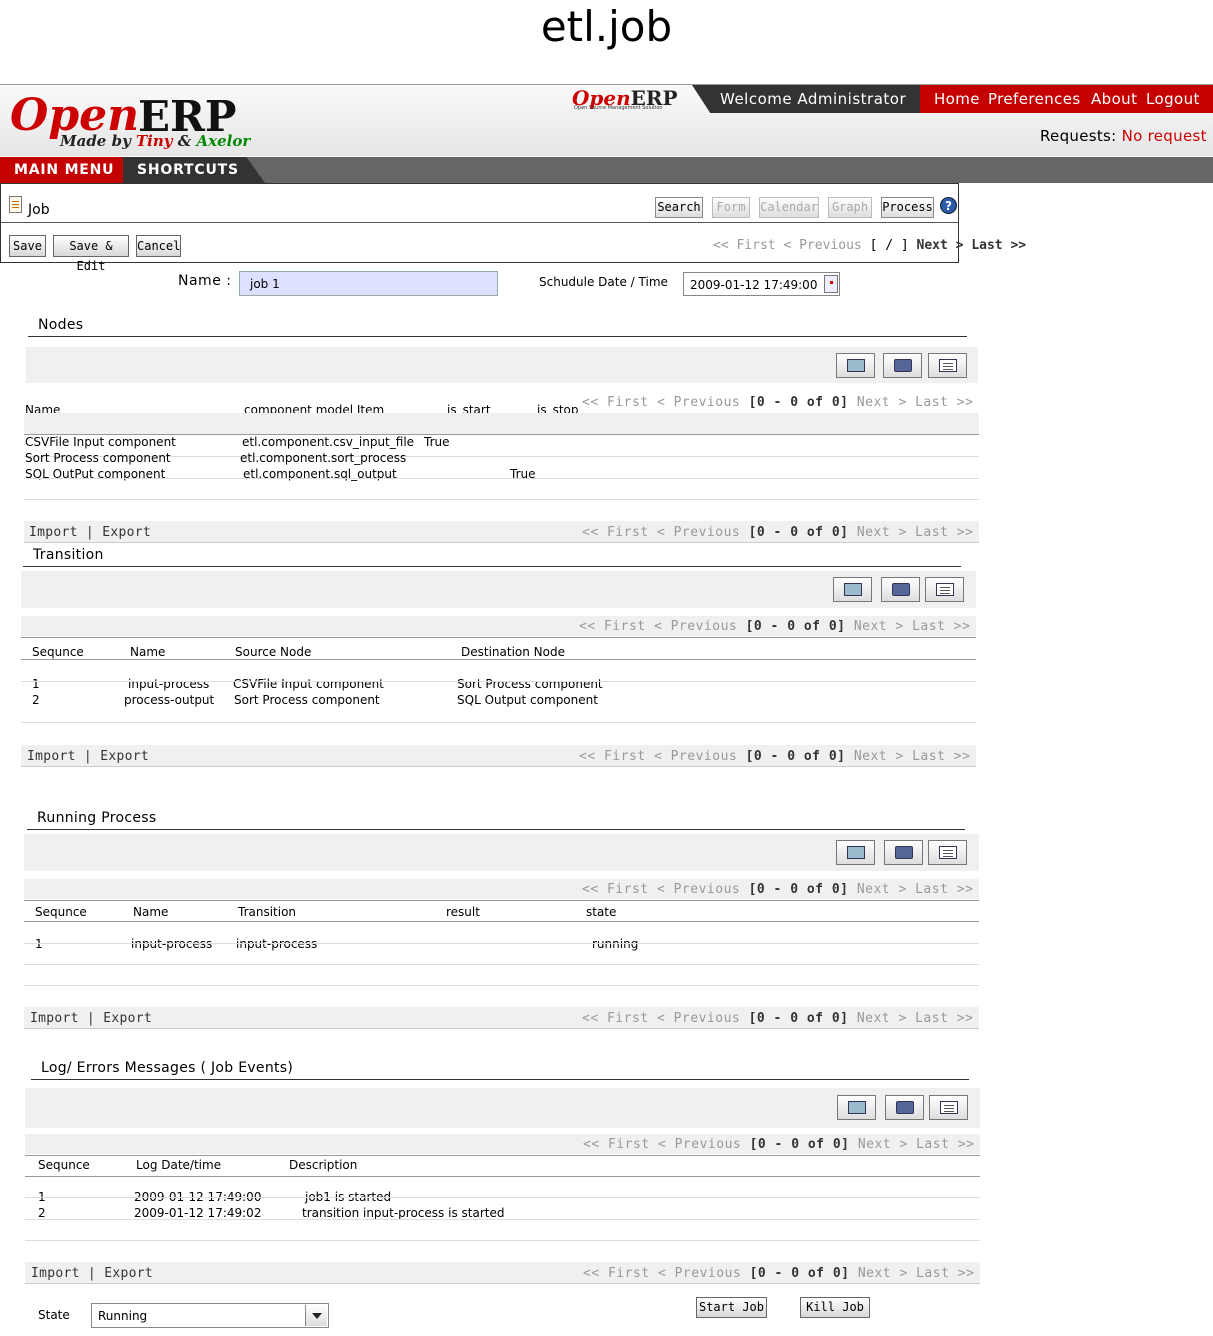 Image resolution: width=1213 pixels, height=1336 pixels. Describe the element at coordinates (55, 1273) in the screenshot. I see `log-import-link: Import` at that location.